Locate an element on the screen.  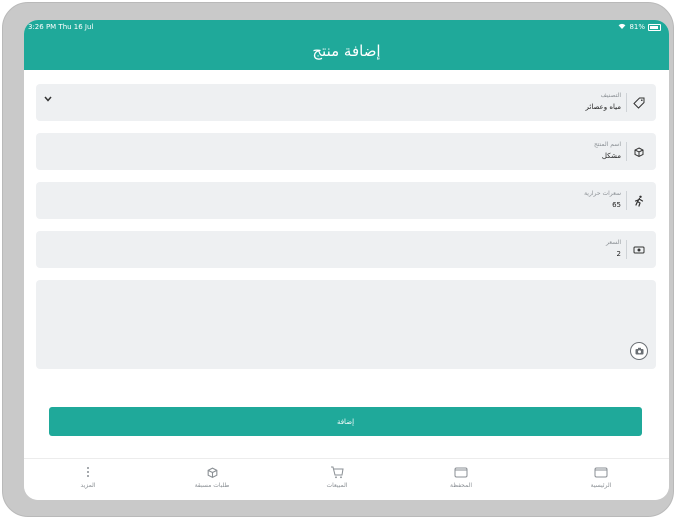
tab-pre-orders: طلبات مسبقة is located at coordinates (212, 479).